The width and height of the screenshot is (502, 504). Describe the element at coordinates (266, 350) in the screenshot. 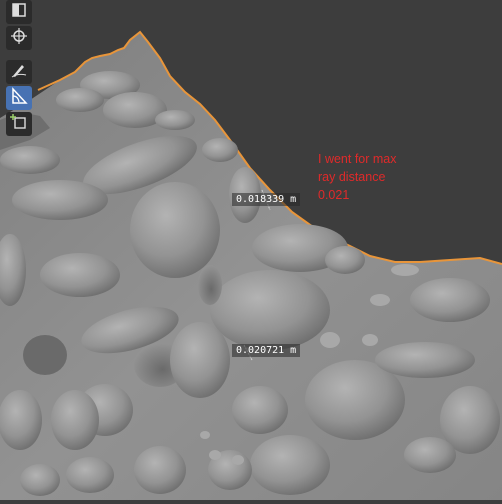

I see `measurement-label-lower: 0.020721 m` at that location.